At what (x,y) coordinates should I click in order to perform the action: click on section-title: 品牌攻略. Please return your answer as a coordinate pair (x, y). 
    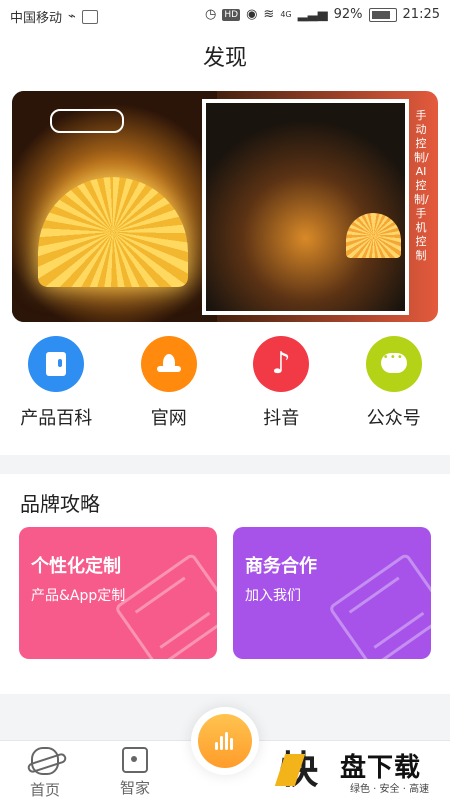
    Looking at the image, I should click on (60, 502).